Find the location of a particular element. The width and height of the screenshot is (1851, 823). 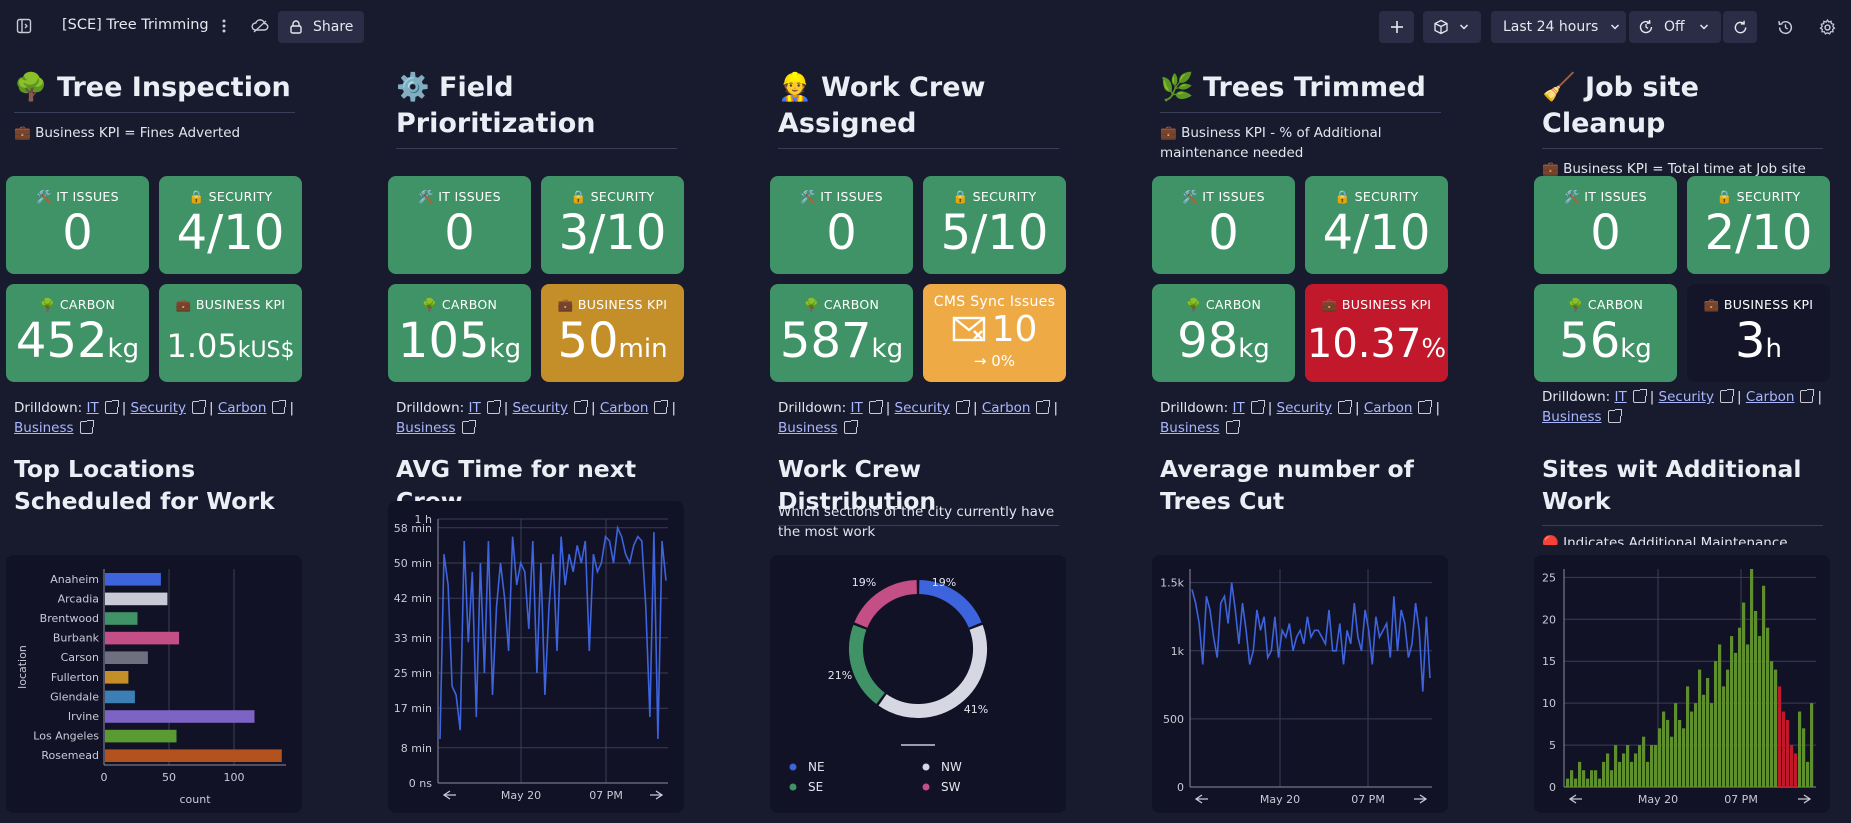

kpi-tile: 🌳 CARBON 56kg is located at coordinates (1605, 333).